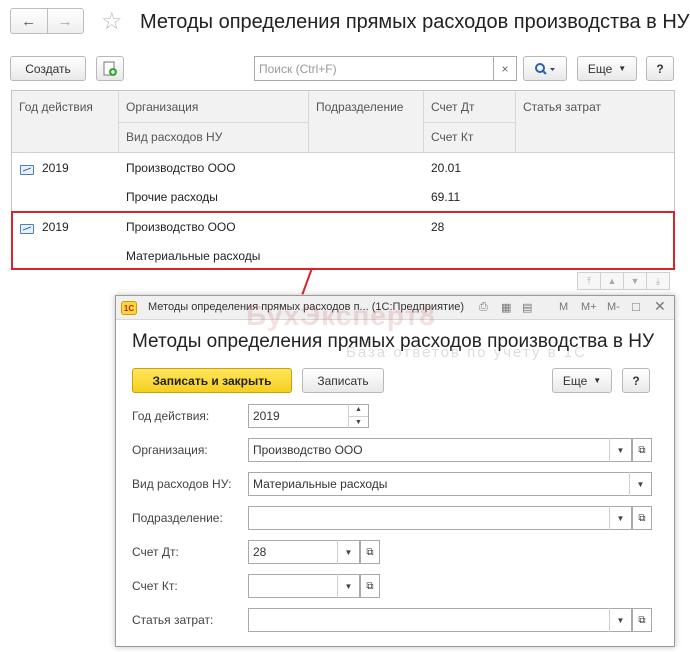 The image size is (690, 652). What do you see at coordinates (260, 552) in the screenshot?
I see `debit-account-value: 28` at bounding box center [260, 552].